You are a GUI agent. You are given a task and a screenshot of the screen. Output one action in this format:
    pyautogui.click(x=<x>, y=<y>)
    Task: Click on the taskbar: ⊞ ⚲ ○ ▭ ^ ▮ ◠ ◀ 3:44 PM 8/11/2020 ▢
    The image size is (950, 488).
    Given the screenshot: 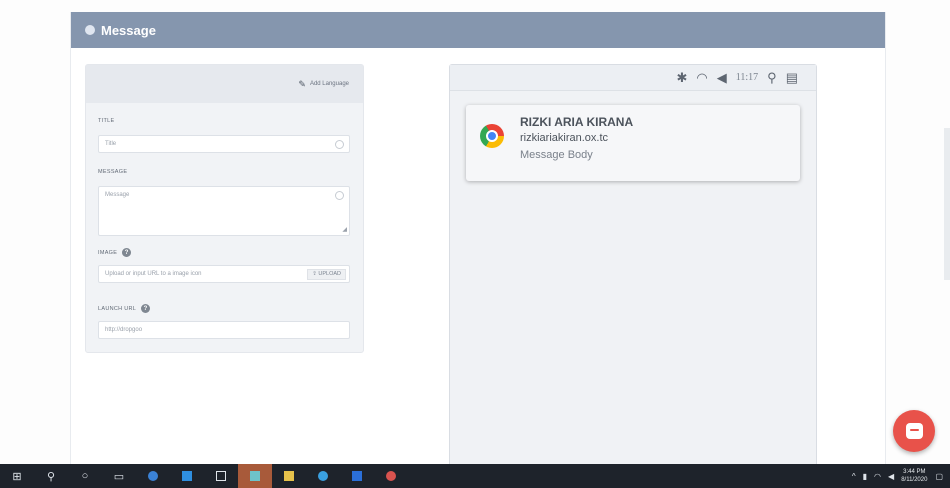 What is the action you would take?
    pyautogui.click(x=475, y=476)
    